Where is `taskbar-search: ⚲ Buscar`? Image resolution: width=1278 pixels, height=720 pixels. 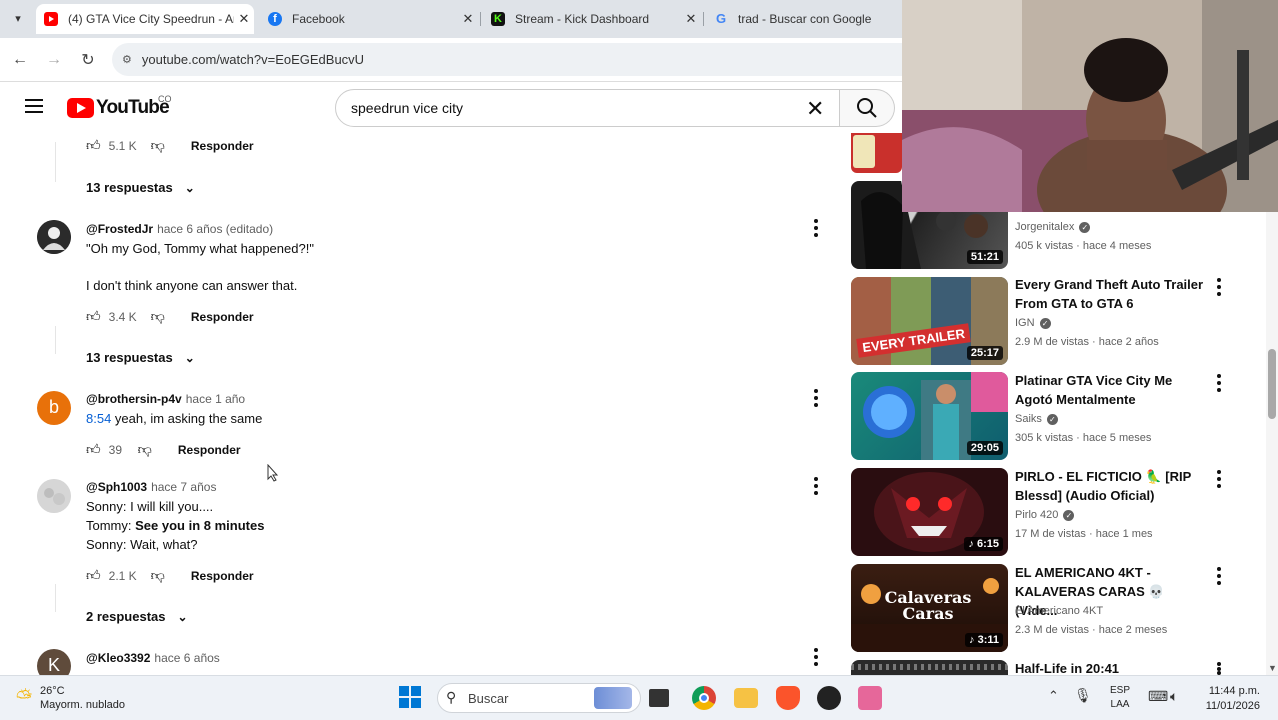 taskbar-search: ⚲ Buscar is located at coordinates (539, 698).